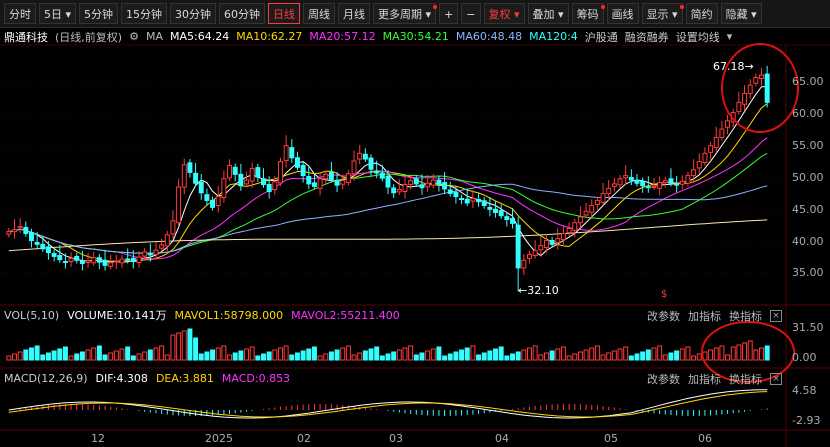 Image resolution: width=830 pixels, height=447 pixels. What do you see at coordinates (523, 290) in the screenshot?
I see `arrow-left-icon: ←` at bounding box center [523, 290].